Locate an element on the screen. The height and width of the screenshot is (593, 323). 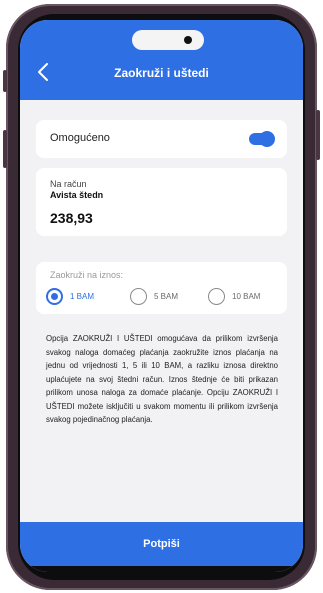
account-card: Na račun Avista štedn 238,93 is located at coordinates (161, 202).